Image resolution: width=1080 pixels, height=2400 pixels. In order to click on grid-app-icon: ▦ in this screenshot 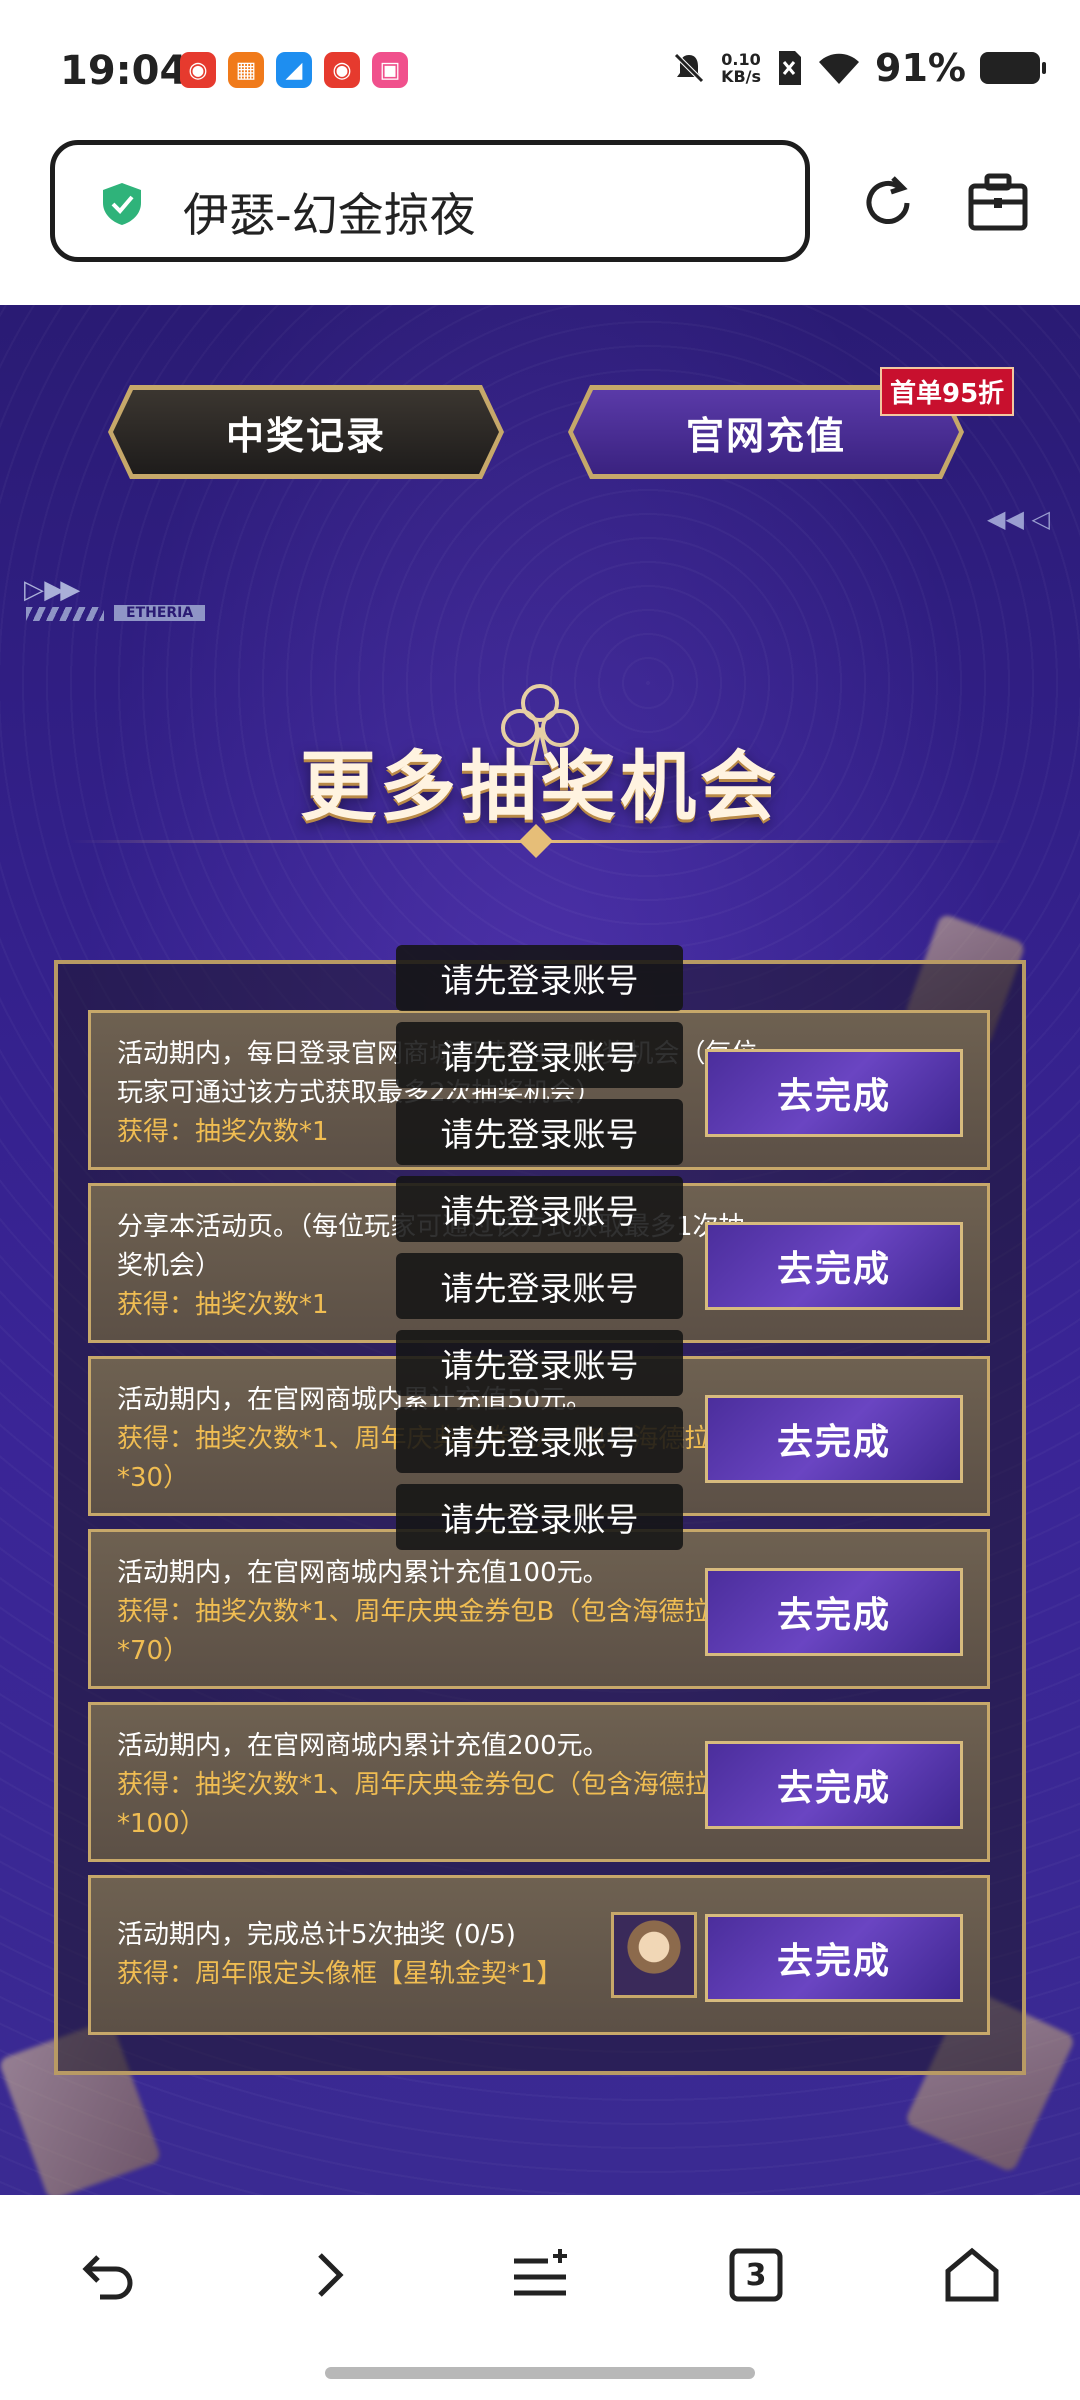, I will do `click(246, 70)`.